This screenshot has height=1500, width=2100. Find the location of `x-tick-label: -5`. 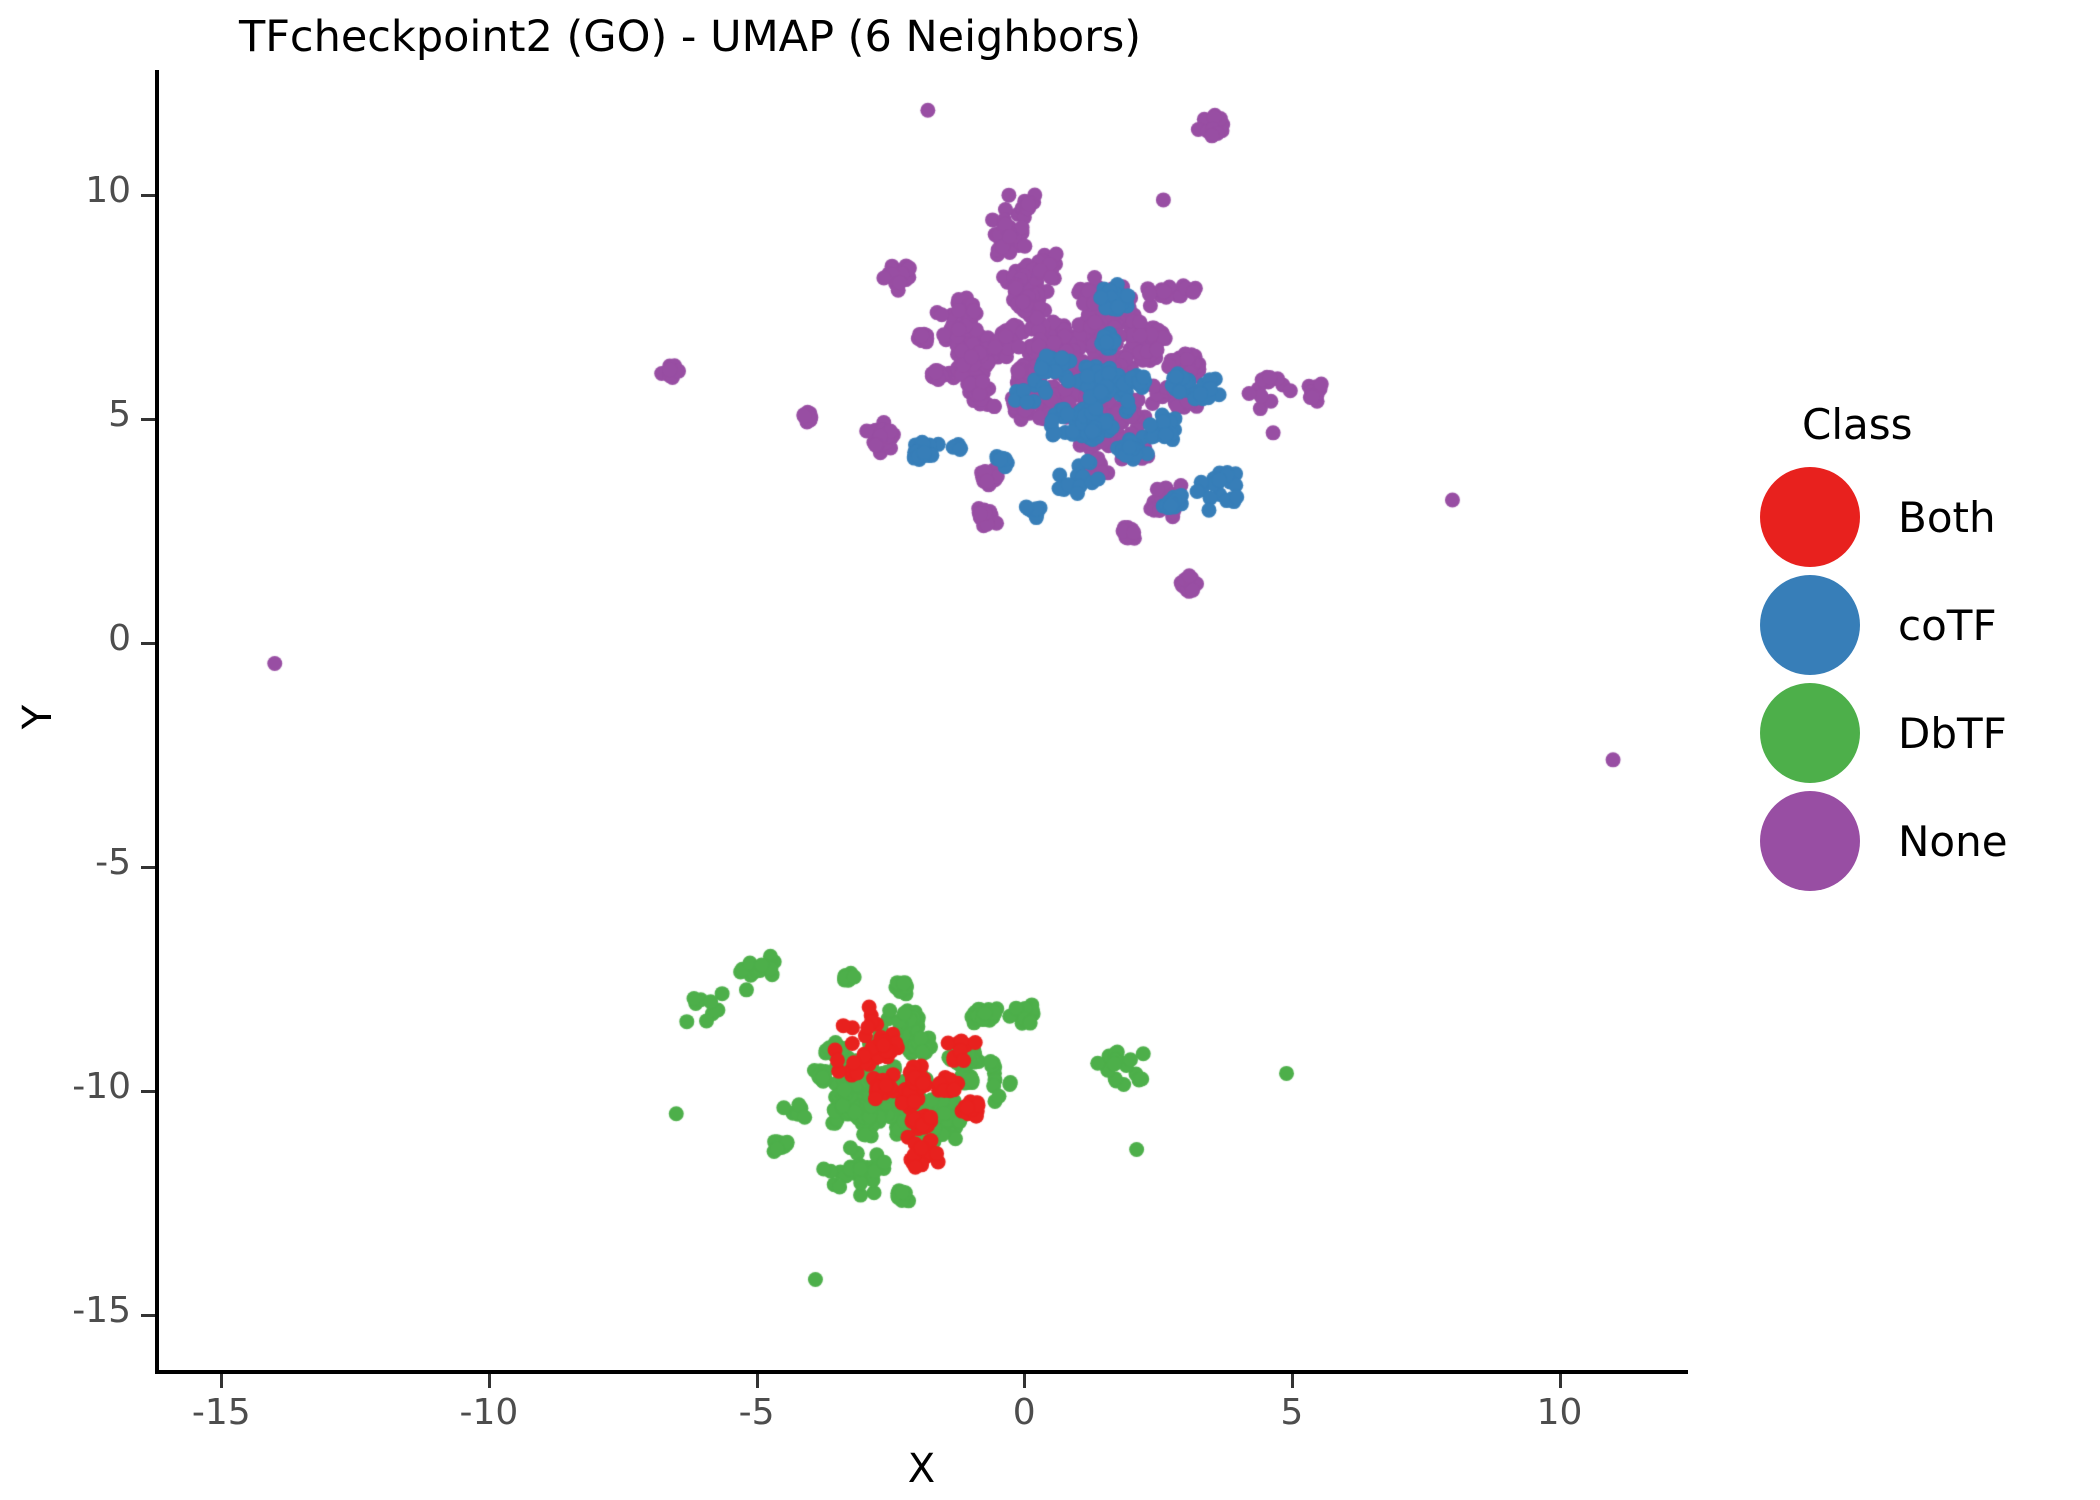

x-tick-label: -5 is located at coordinates (756, 1412).